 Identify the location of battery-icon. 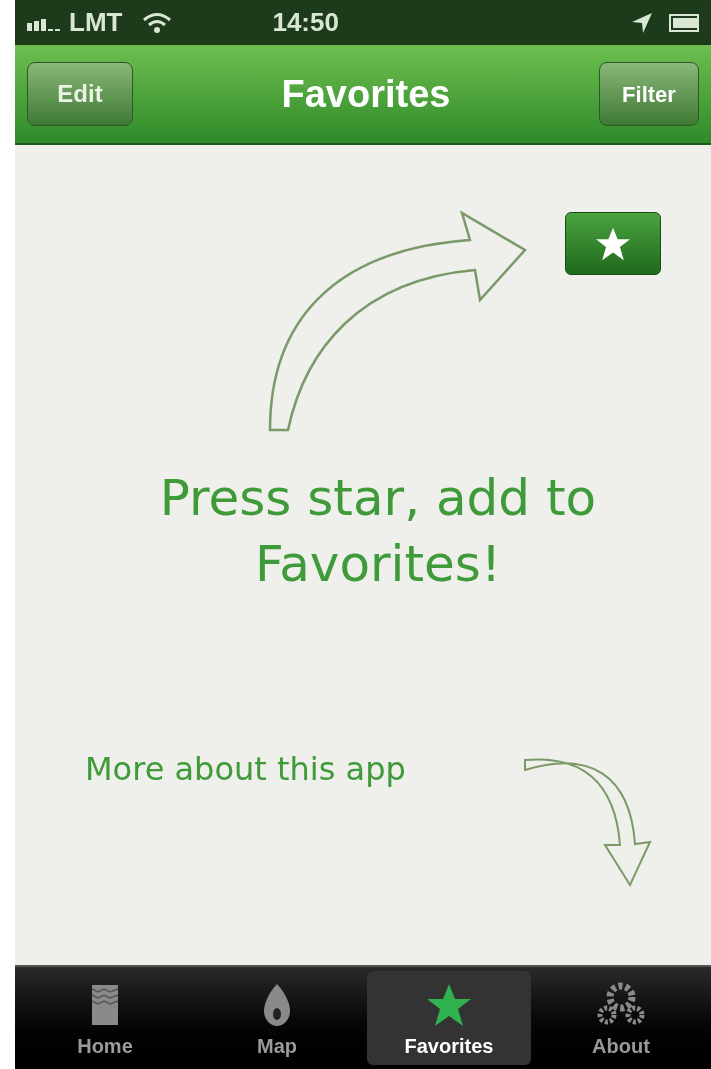
(684, 22).